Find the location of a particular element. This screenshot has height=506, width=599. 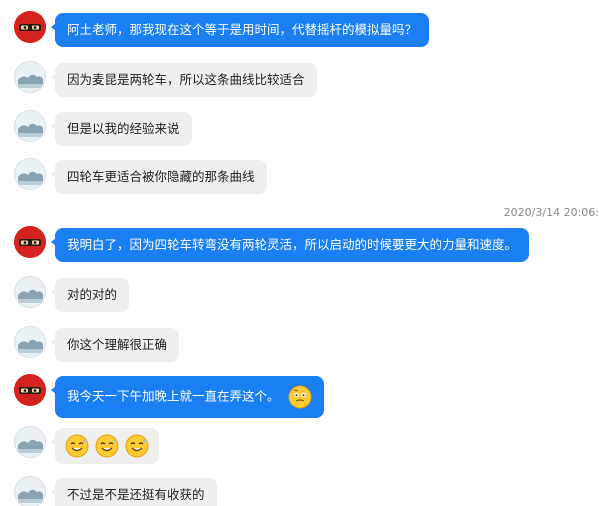

message-row: 你这个理解很正确 is located at coordinates (97, 344).